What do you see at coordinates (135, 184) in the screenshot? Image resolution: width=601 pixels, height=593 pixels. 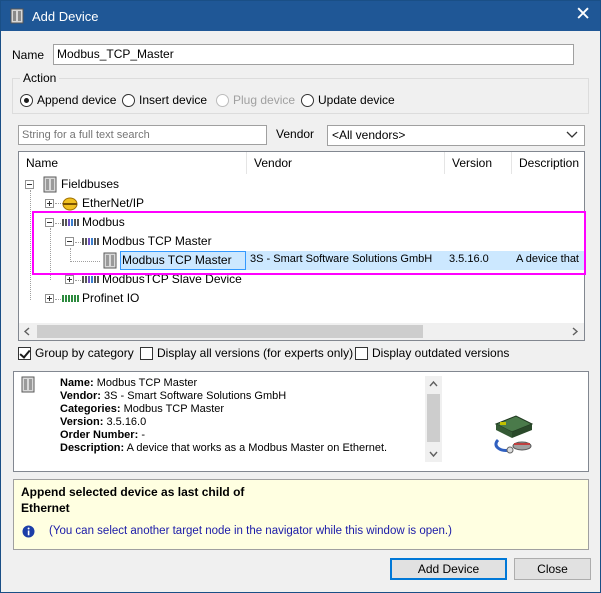 I see `tree-item-fieldbuses: Fieldbuses` at bounding box center [135, 184].